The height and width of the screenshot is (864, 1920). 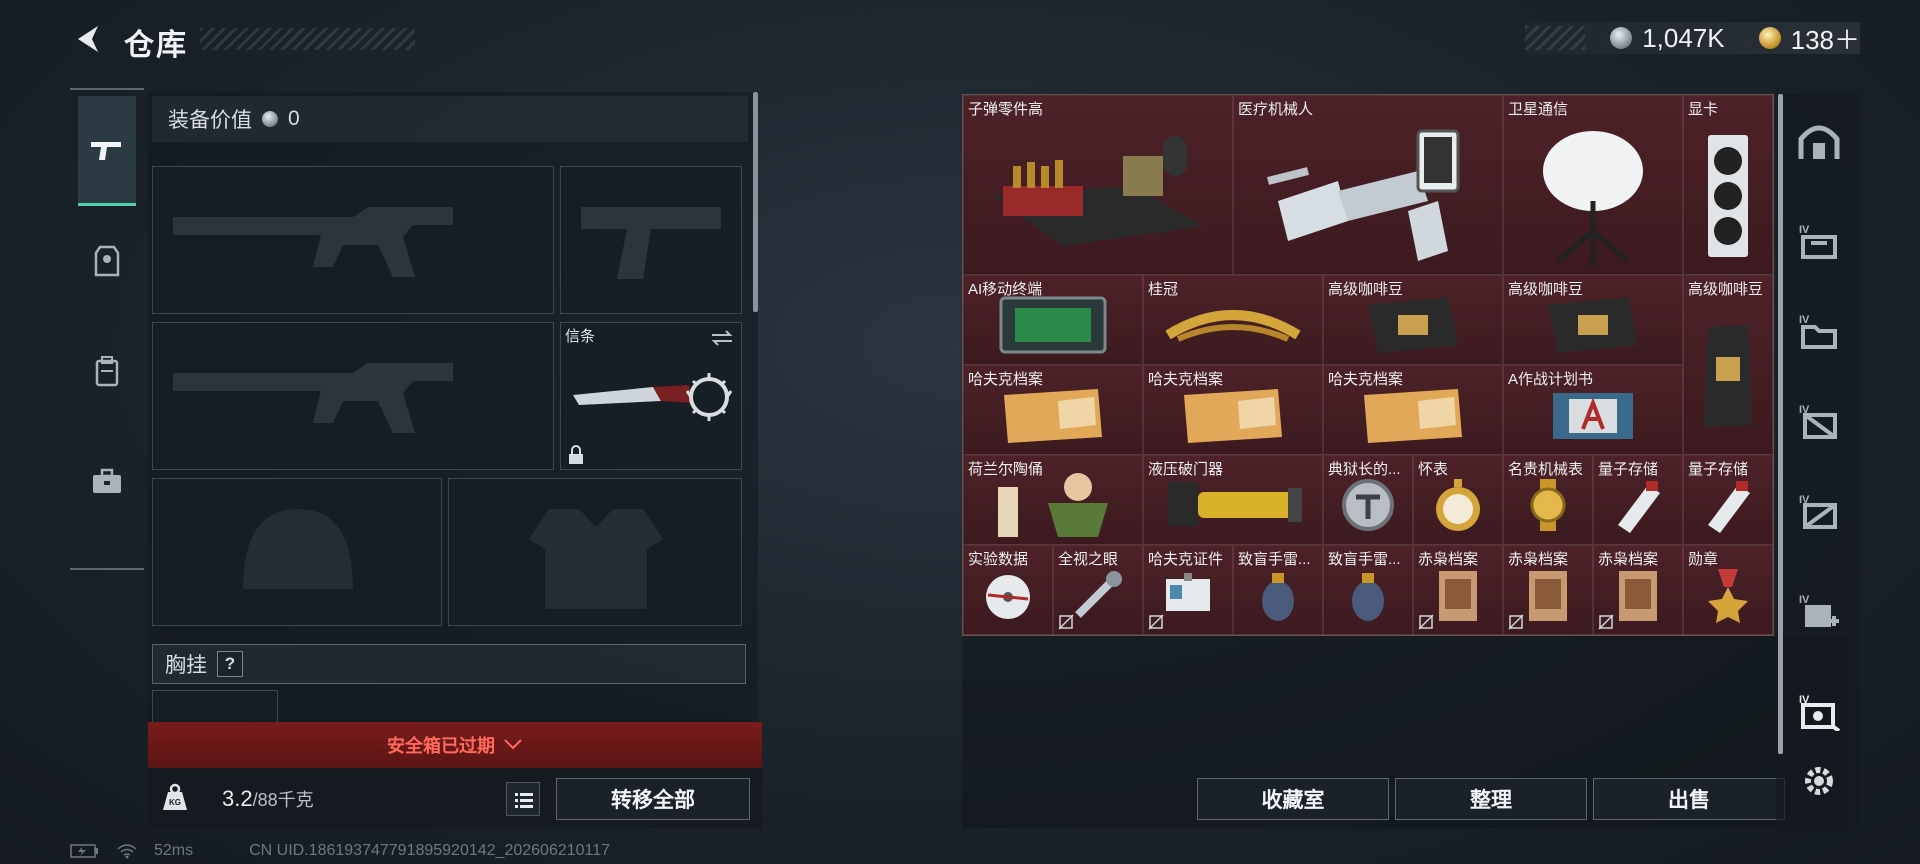 I want to click on vest-silhouette-icon, so click(x=596, y=559).